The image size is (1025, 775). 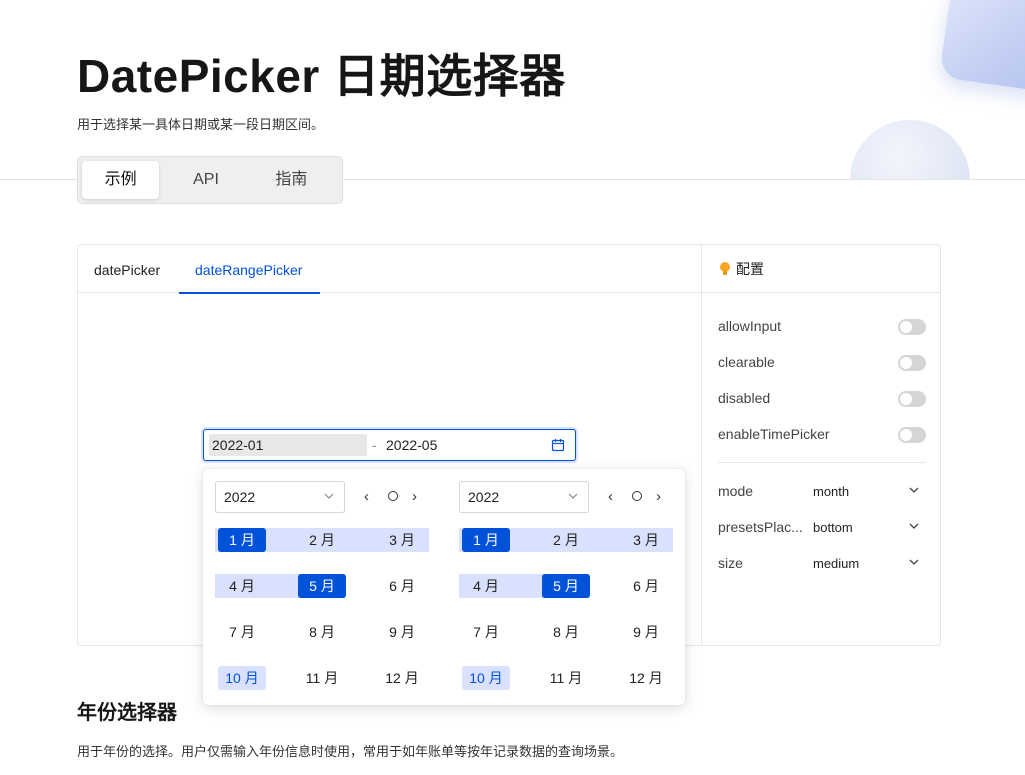 What do you see at coordinates (558, 445) in the screenshot?
I see `calendar-icon` at bounding box center [558, 445].